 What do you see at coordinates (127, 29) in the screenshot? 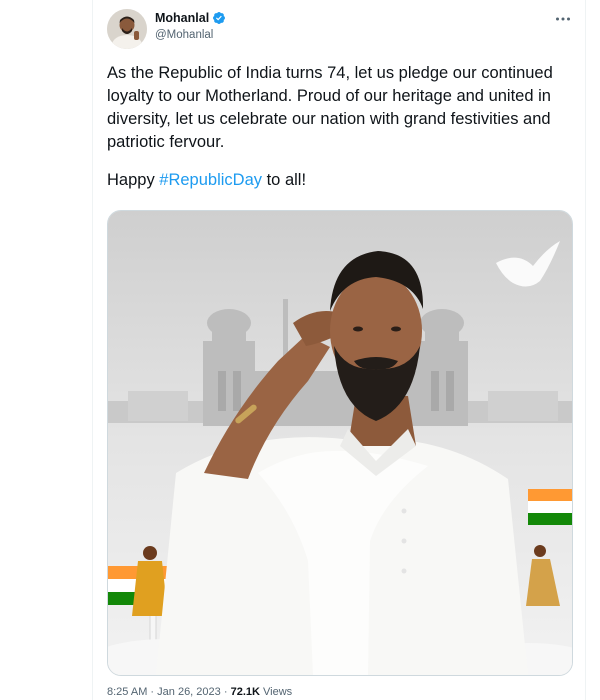
I see `avatar` at bounding box center [127, 29].